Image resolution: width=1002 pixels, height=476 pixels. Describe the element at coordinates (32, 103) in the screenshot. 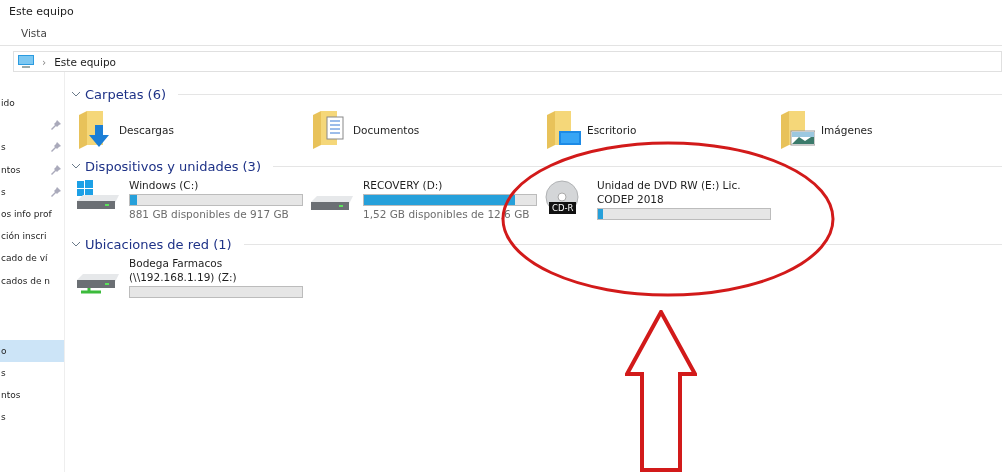

I see `sidebar-item: ido` at that location.